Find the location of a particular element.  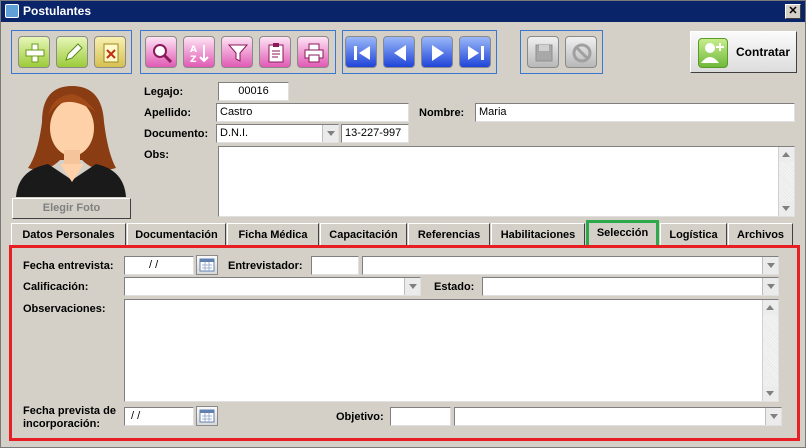

clipboard-button is located at coordinates (275, 52).